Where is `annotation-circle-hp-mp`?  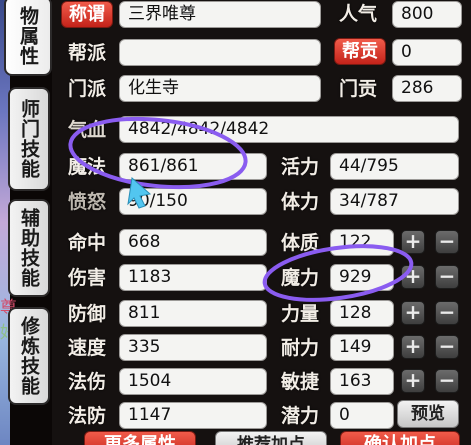 annotation-circle-hp-mp is located at coordinates (158, 153).